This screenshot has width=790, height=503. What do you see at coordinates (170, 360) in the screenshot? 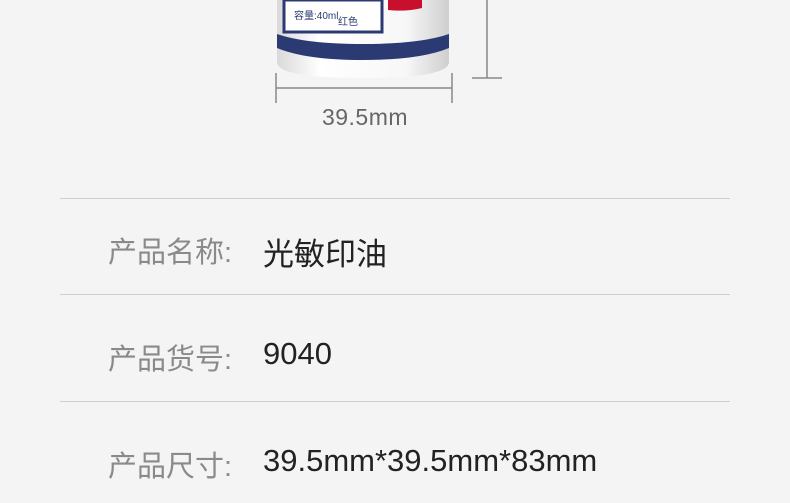
I see `spec-label: 产品货号:` at bounding box center [170, 360].